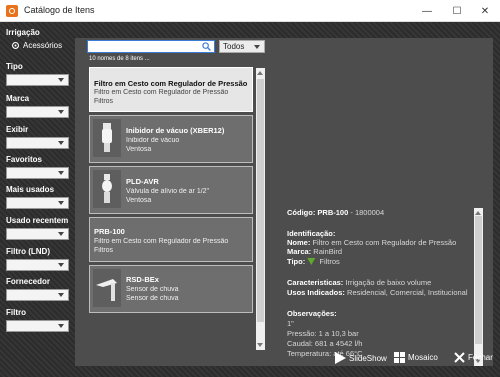 This screenshot has height=377, width=500. What do you see at coordinates (485, 11) in the screenshot?
I see `close-button: ✕` at bounding box center [485, 11].